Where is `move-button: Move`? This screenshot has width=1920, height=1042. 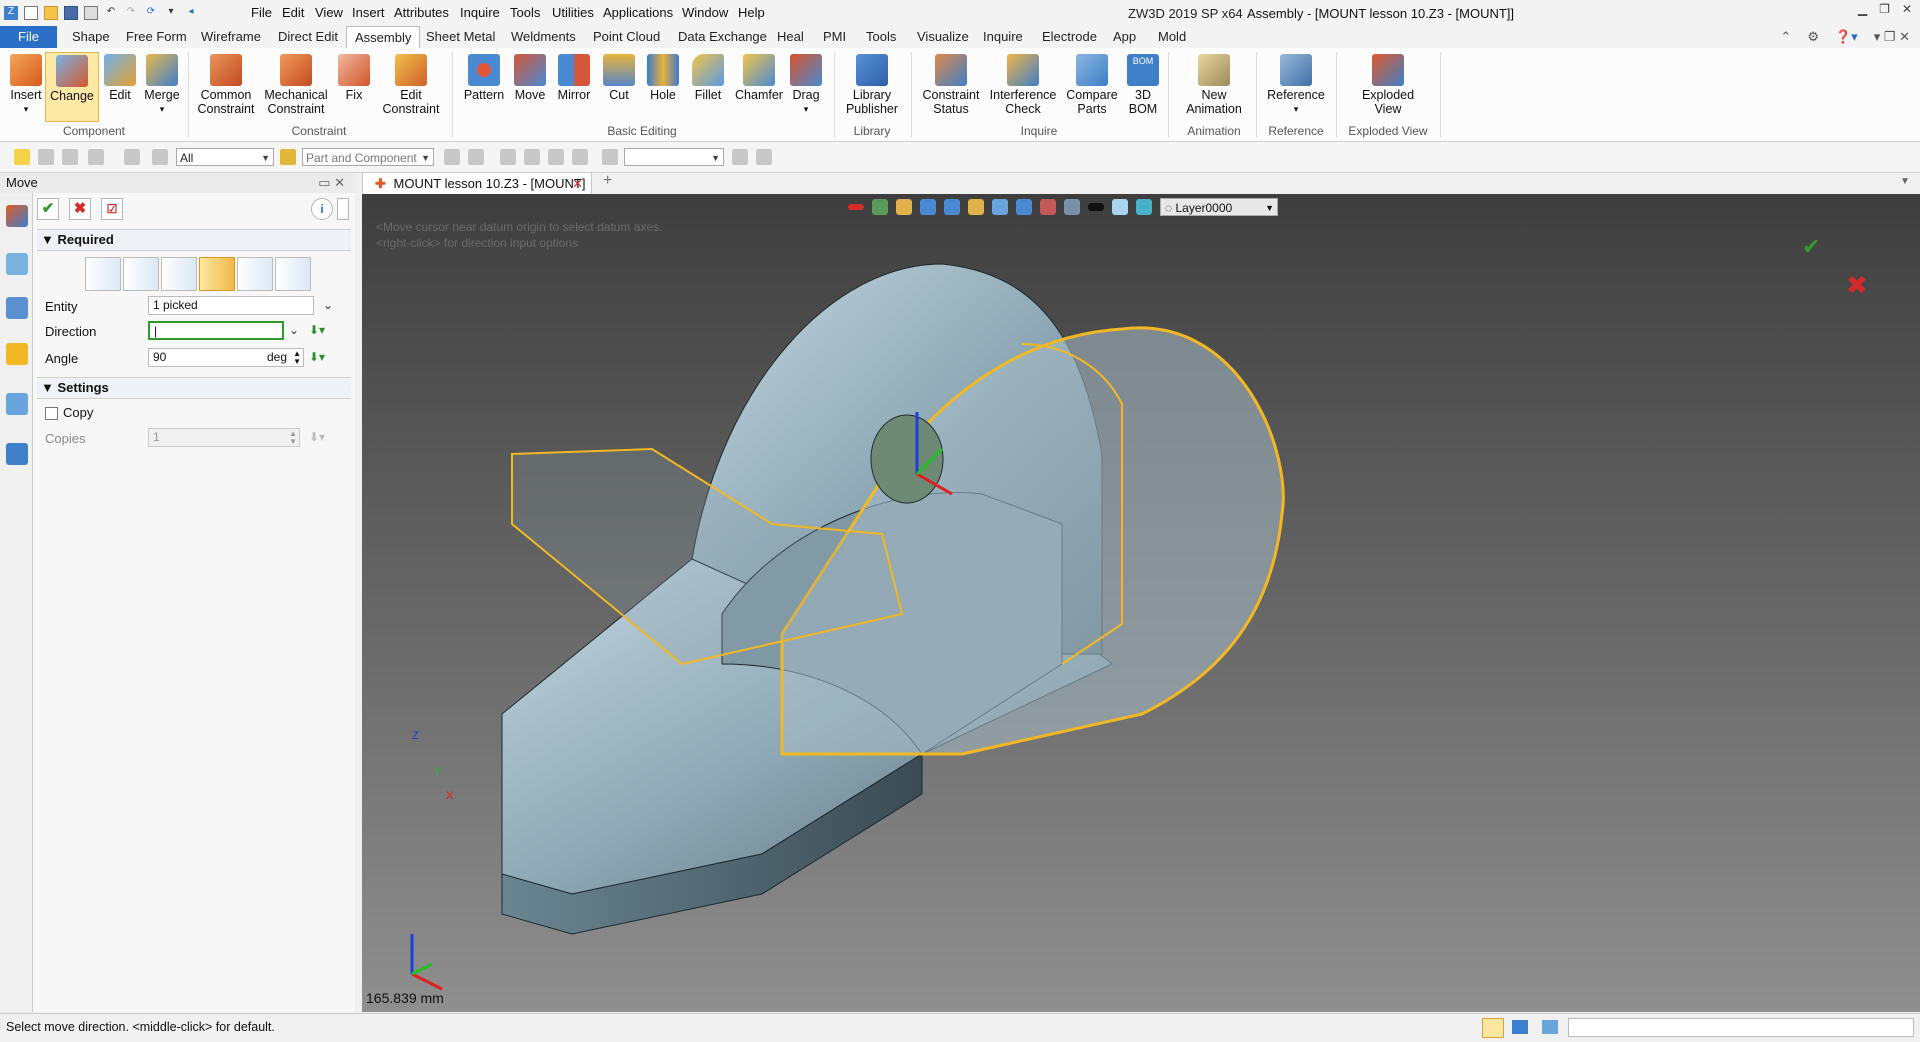 move-button: Move is located at coordinates (530, 78).